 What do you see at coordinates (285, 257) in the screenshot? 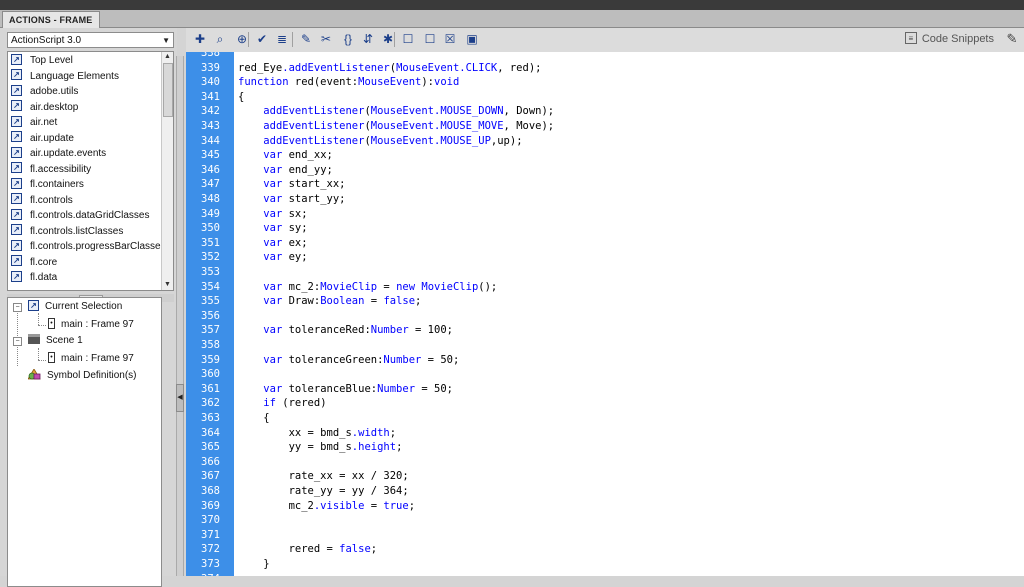
I see `code-line: var ey;` at bounding box center [285, 257].